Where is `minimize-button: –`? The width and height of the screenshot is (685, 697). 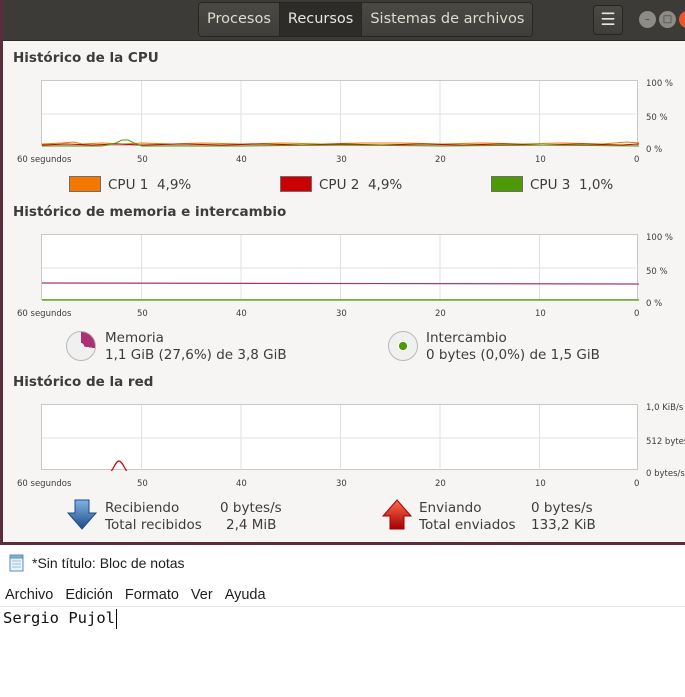 minimize-button: – is located at coordinates (647, 19).